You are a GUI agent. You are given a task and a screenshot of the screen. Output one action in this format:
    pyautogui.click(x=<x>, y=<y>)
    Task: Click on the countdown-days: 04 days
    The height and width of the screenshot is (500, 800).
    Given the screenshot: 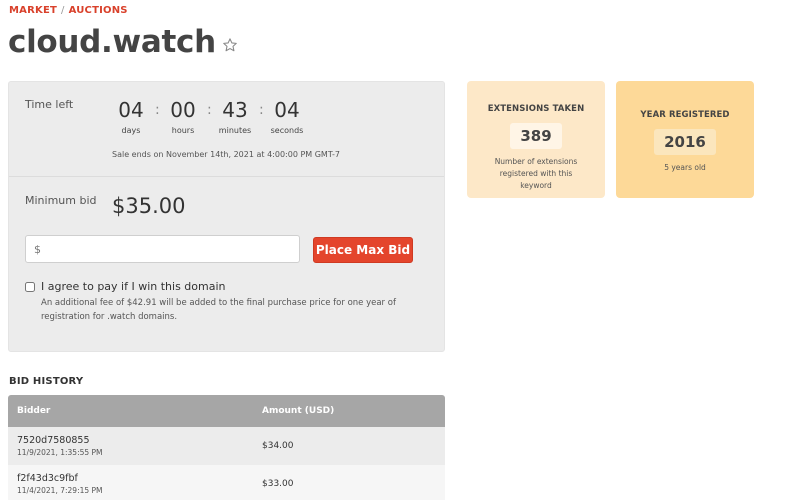 What is the action you would take?
    pyautogui.click(x=131, y=116)
    